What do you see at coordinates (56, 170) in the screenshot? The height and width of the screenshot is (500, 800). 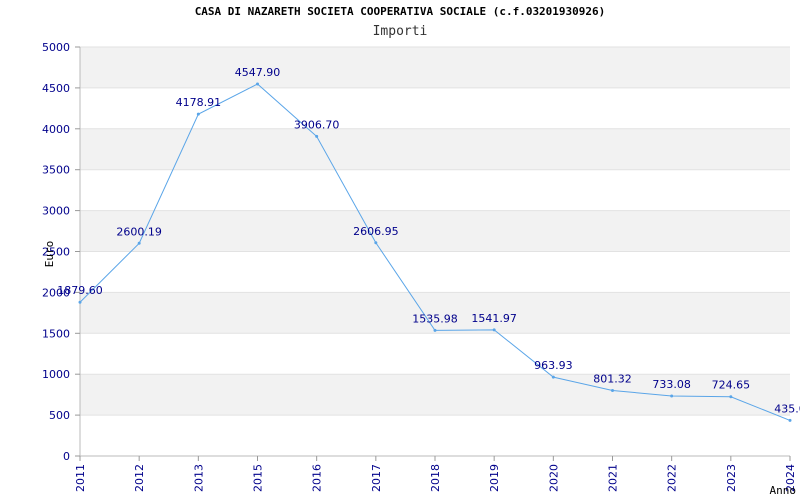 I see `y-tick-label: 3500` at bounding box center [56, 170].